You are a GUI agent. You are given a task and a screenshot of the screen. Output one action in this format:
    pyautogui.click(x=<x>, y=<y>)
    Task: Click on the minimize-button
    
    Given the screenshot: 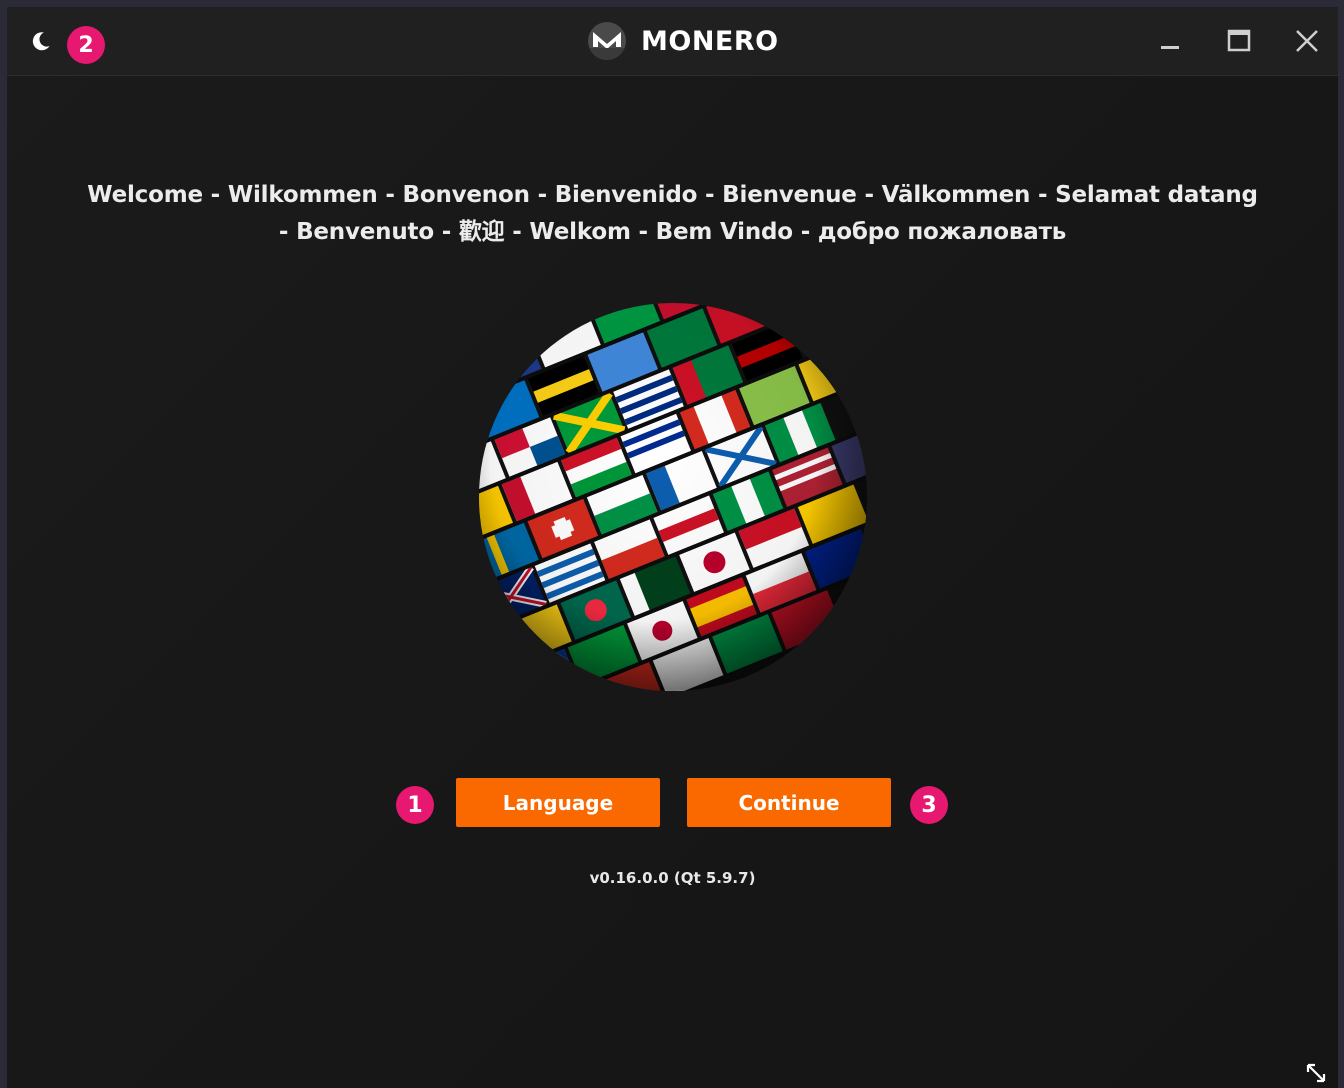 What is the action you would take?
    pyautogui.click(x=1170, y=41)
    